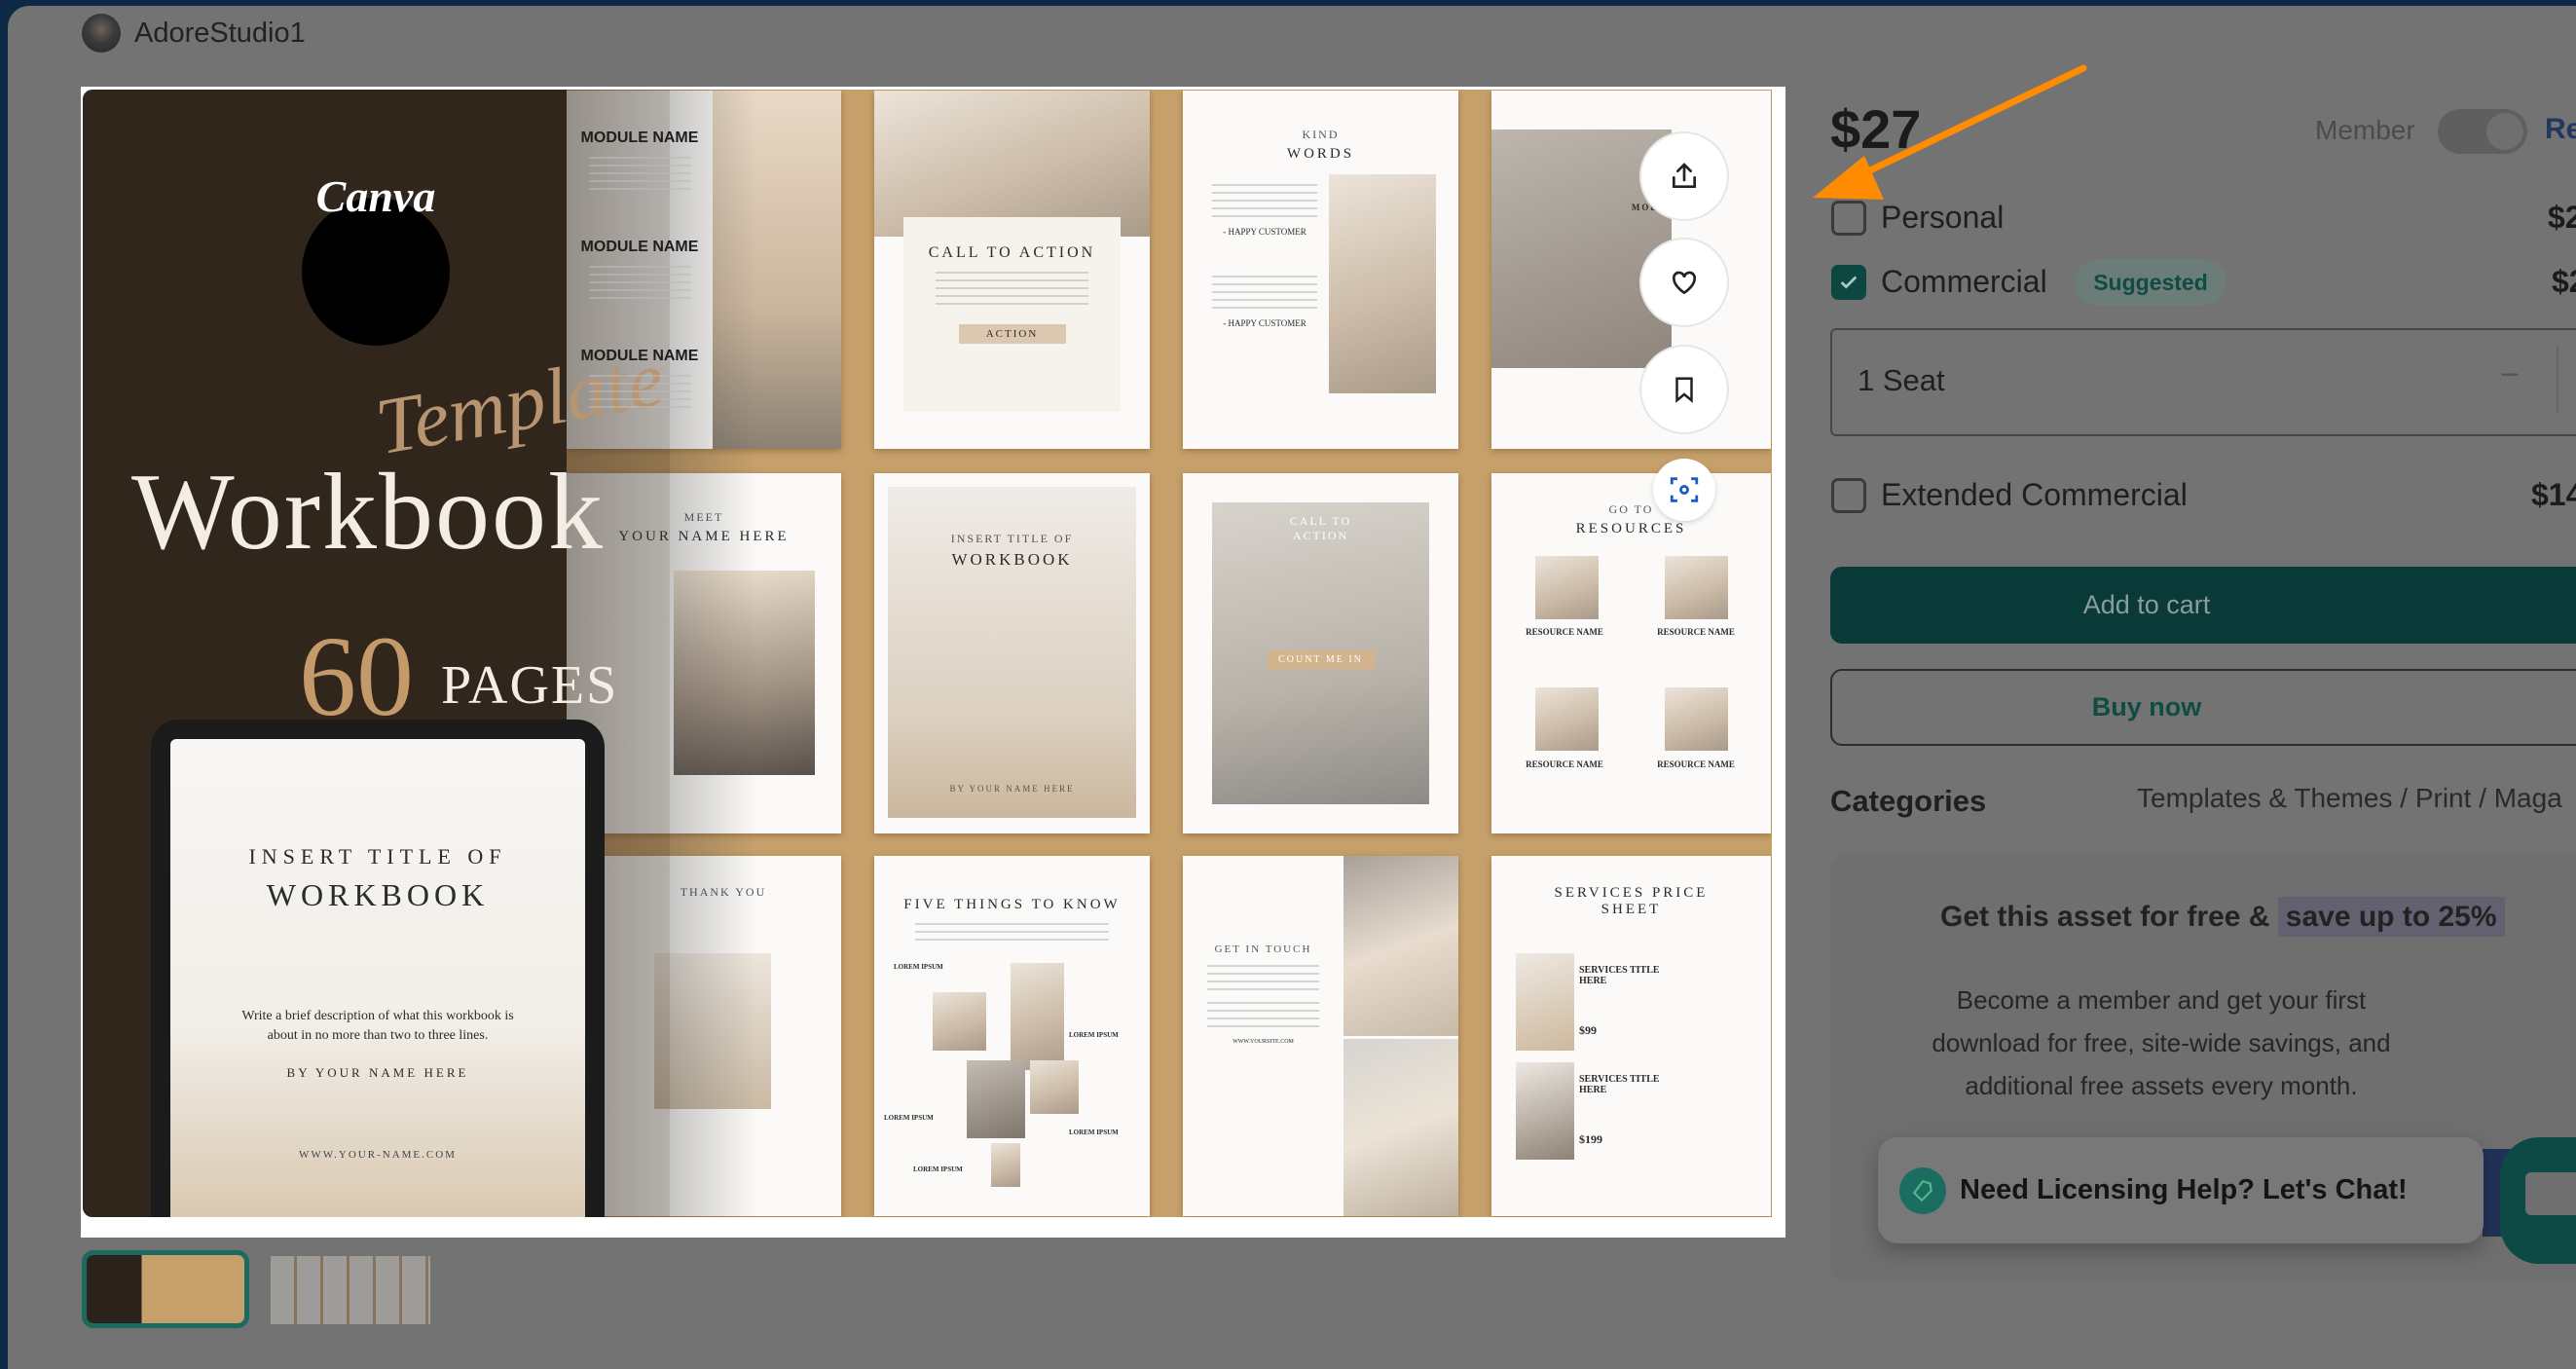 This screenshot has height=1369, width=2576. I want to click on annotation-arrow, so click(1950, 132).